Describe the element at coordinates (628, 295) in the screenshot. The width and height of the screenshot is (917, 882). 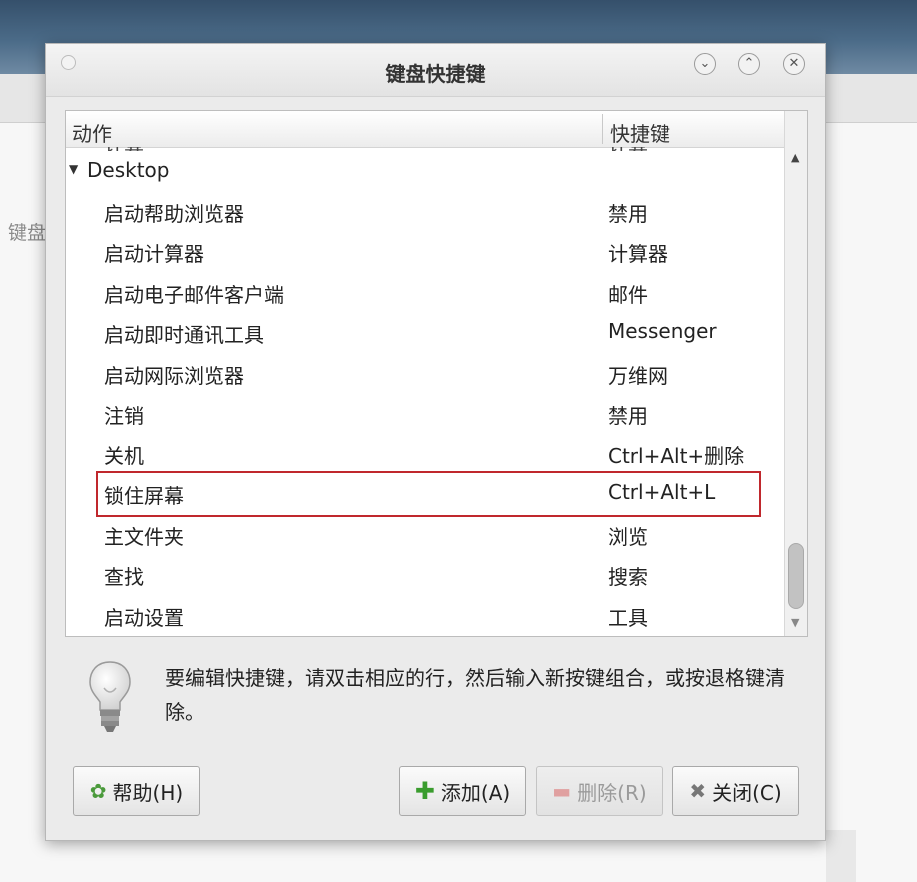
I see `row-shortcut: 邮件` at that location.